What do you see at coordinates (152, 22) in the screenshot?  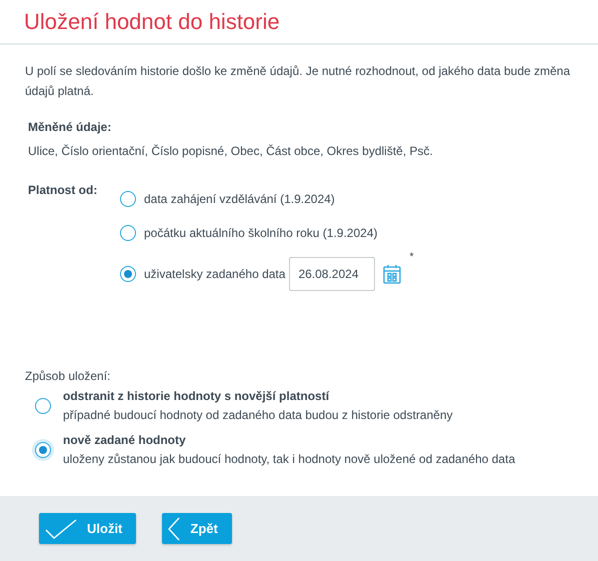 I see `dialog-title: Uložení hodnot do historie` at bounding box center [152, 22].